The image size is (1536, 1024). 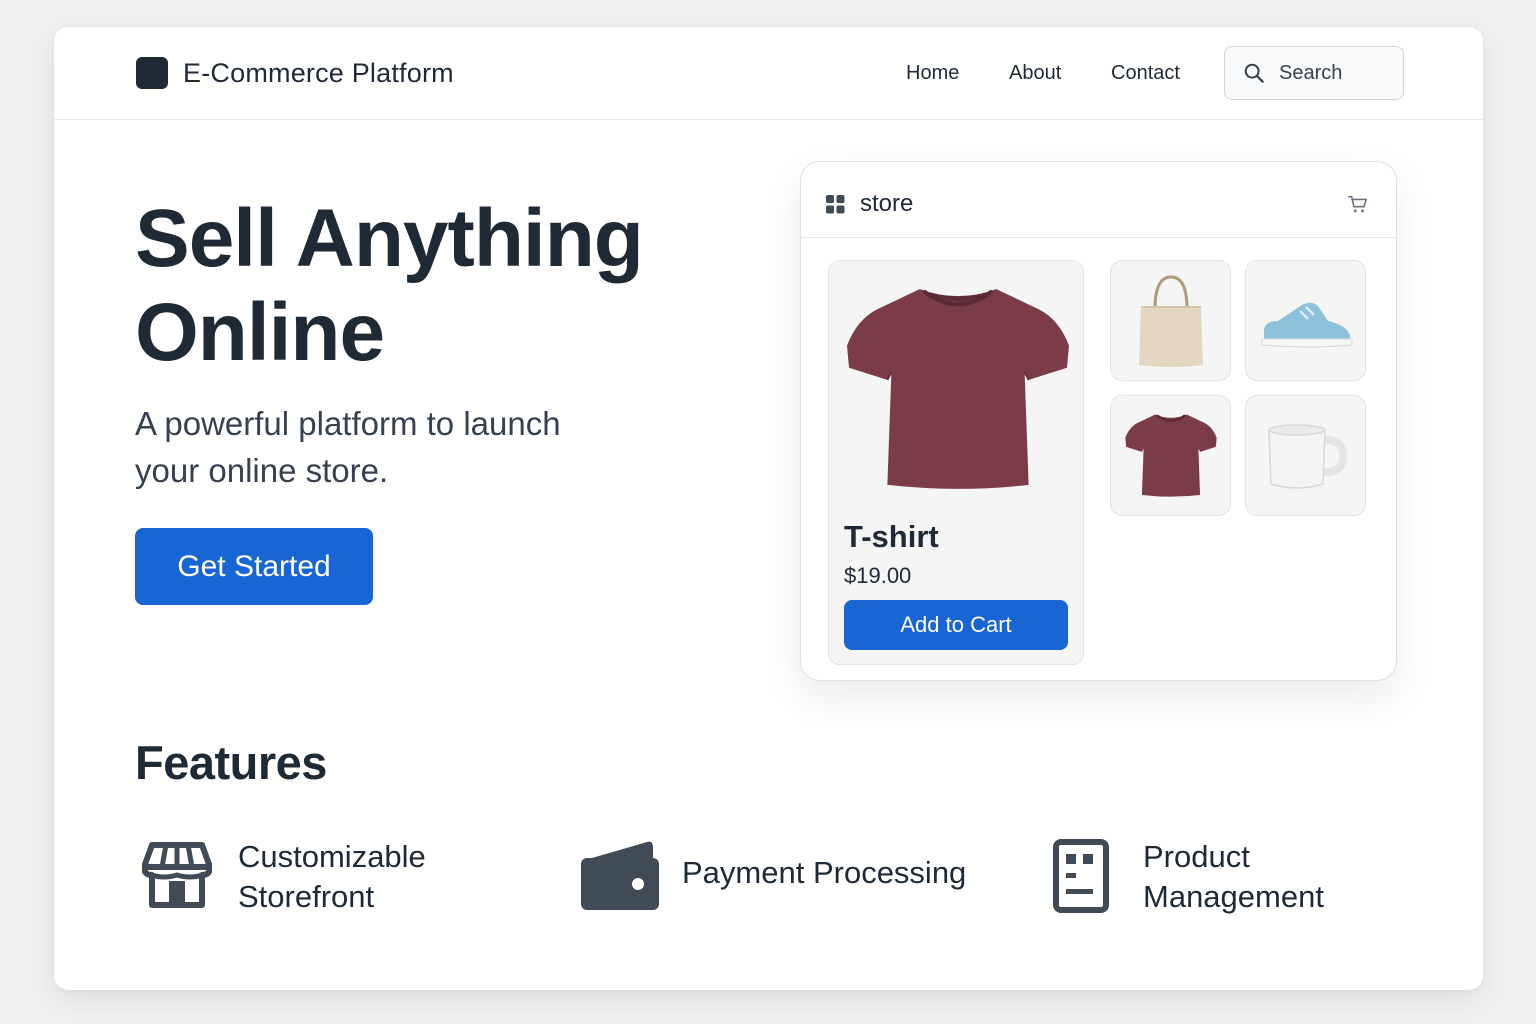 What do you see at coordinates (1081, 876) in the screenshot?
I see `document-icon` at bounding box center [1081, 876].